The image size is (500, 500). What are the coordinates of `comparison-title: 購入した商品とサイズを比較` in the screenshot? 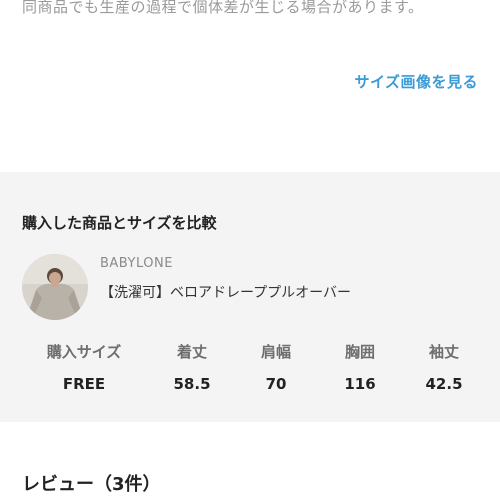 It's located at (119, 223).